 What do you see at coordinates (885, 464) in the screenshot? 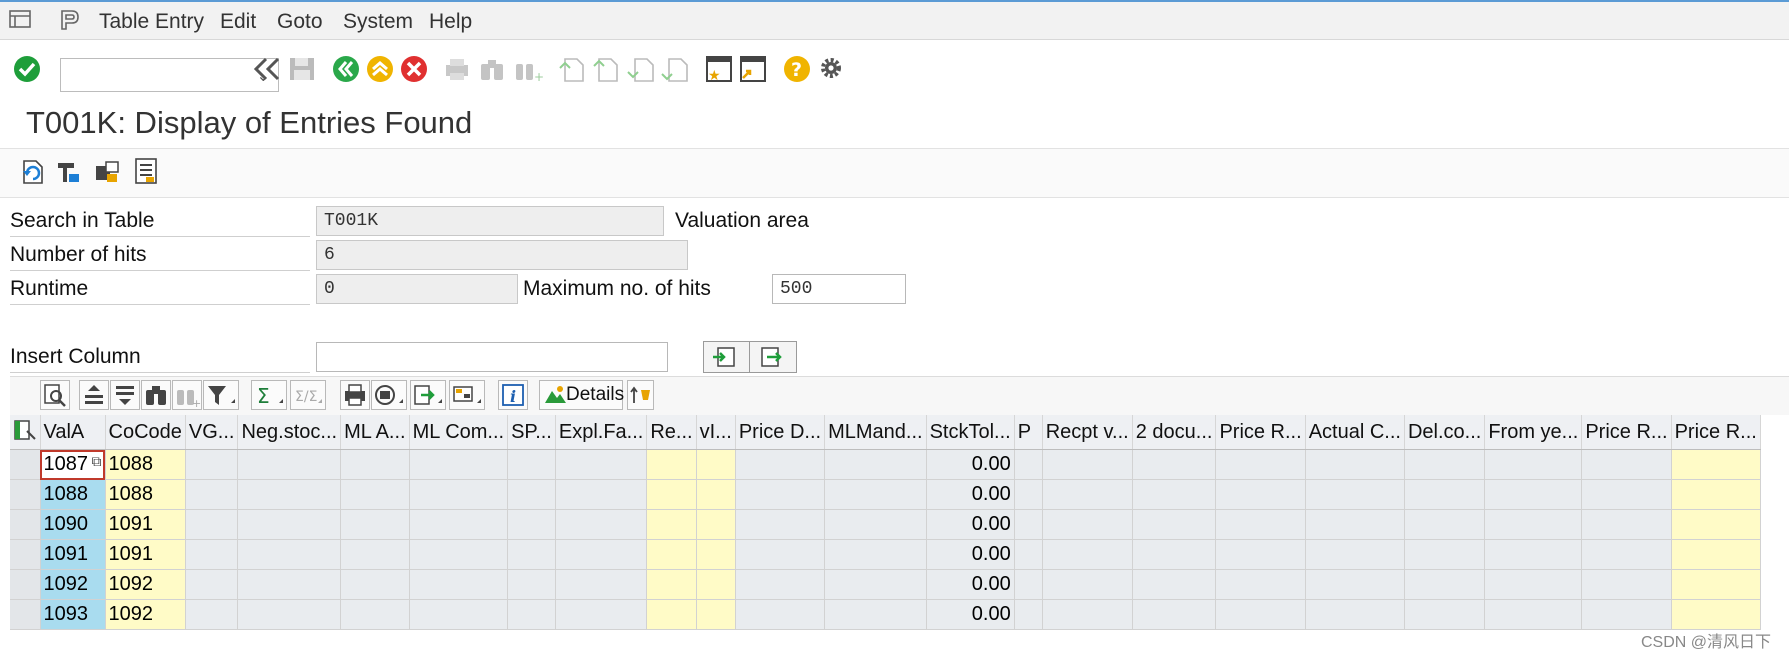
I see `table-row: 1087 ⧉ 1088 0.00` at bounding box center [885, 464].